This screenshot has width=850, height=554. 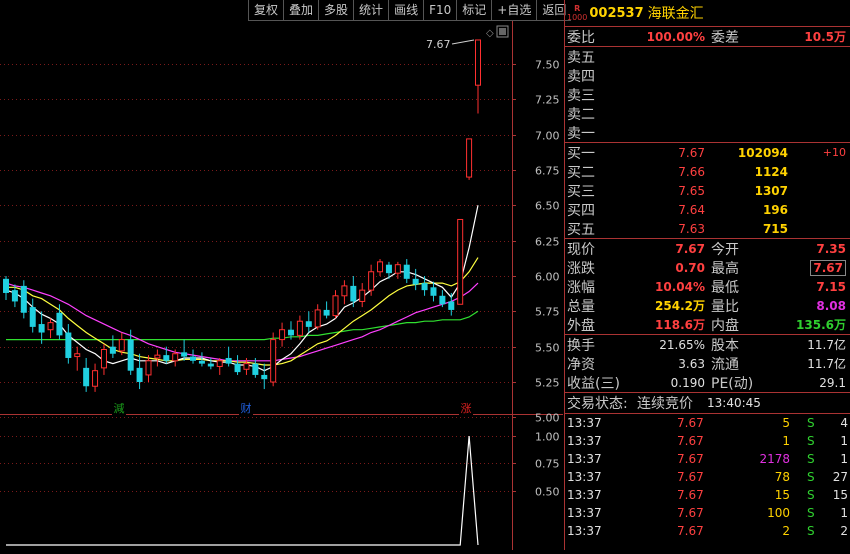 What do you see at coordinates (581, 76) in the screenshot?
I see `ask-label: 卖四` at bounding box center [581, 76].